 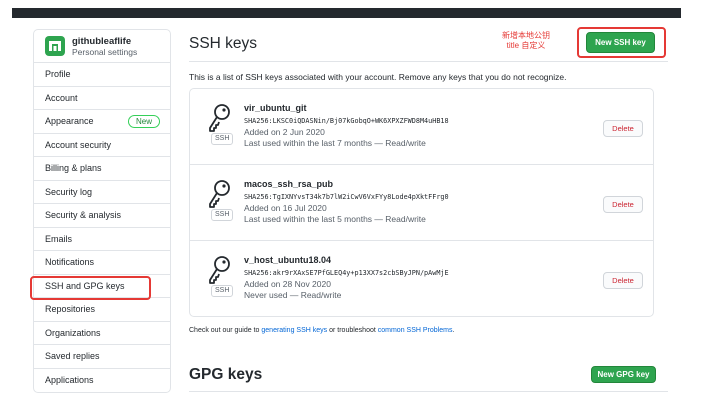 I want to click on annotation-line: 新增本地公钥, so click(x=526, y=35).